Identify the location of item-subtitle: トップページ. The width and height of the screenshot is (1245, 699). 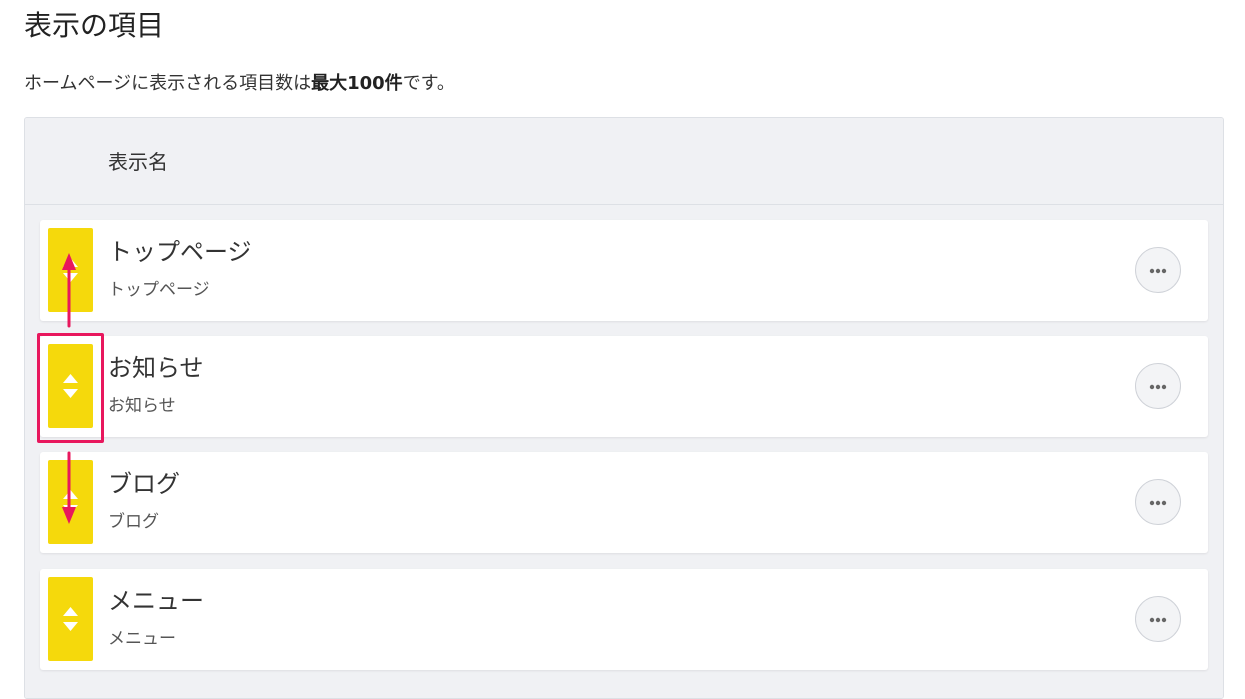
(159, 290).